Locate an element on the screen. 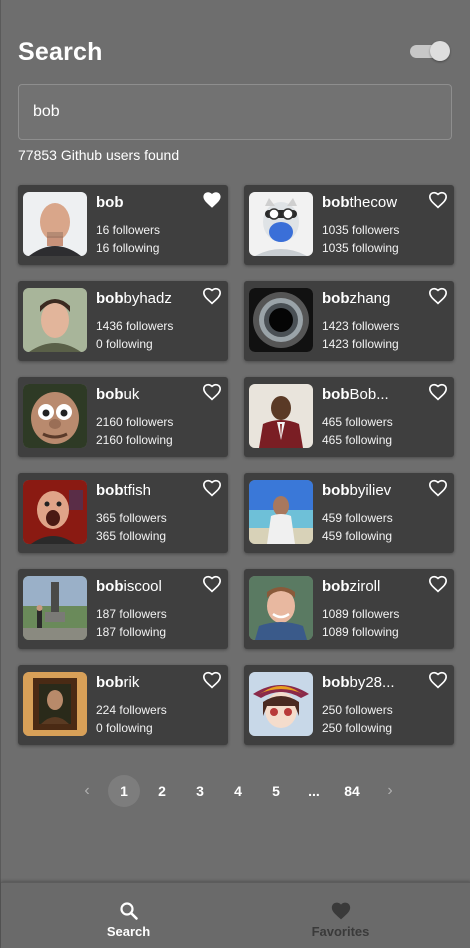 The width and height of the screenshot is (470, 948). page-button: 84 is located at coordinates (352, 791).